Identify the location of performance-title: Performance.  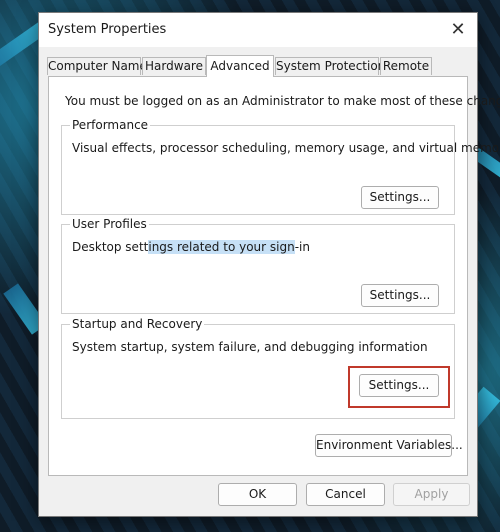
(110, 125).